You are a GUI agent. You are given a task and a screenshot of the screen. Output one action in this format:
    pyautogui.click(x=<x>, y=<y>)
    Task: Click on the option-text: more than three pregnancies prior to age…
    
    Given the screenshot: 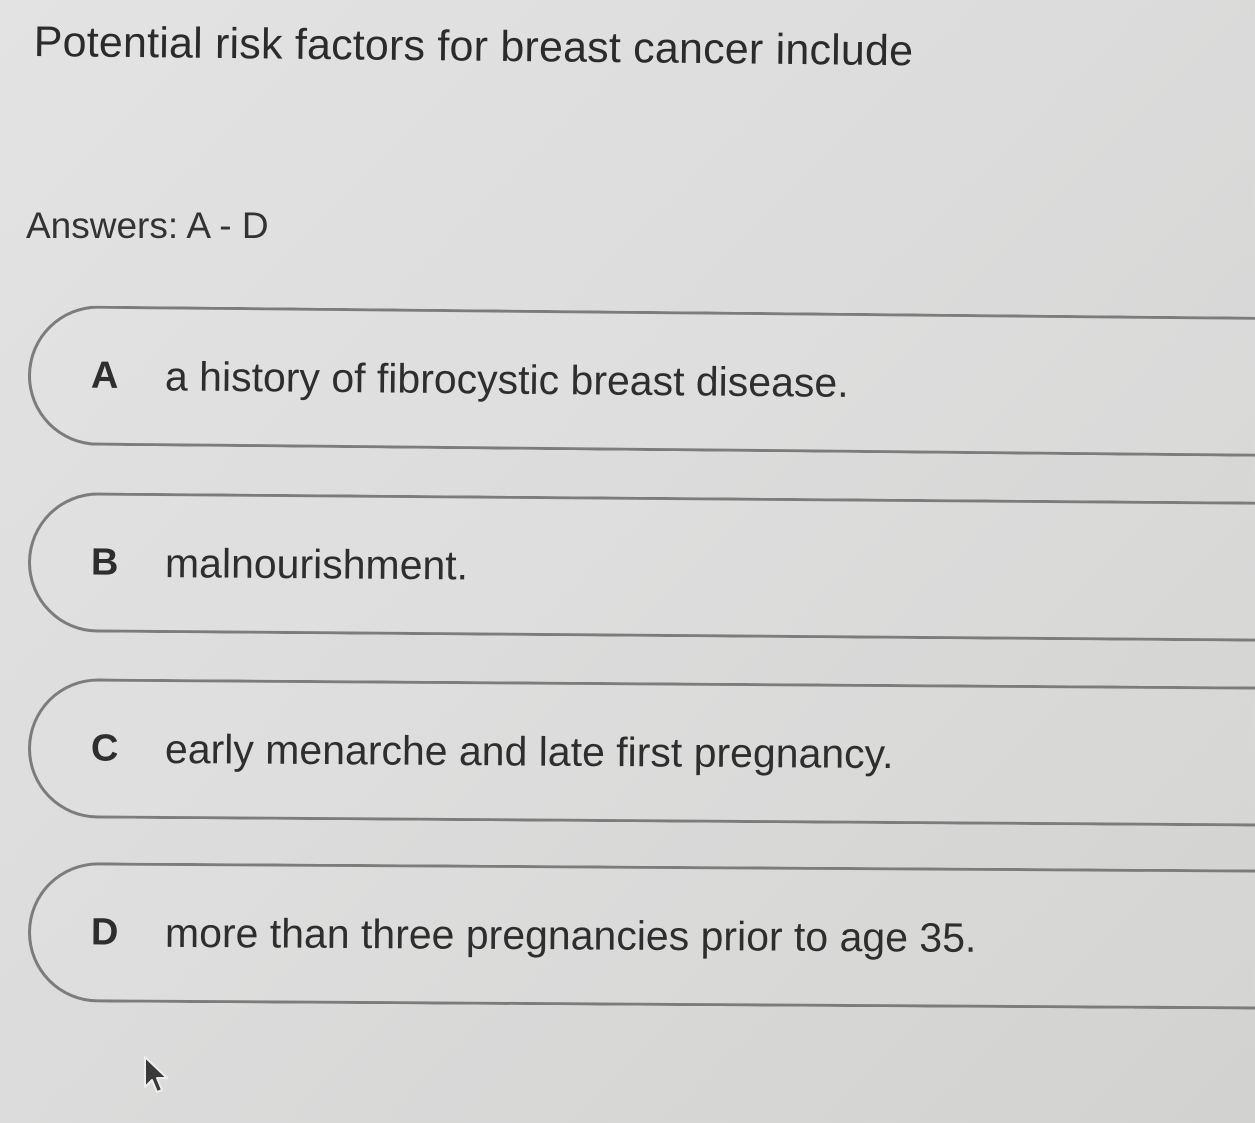 What is the action you would take?
    pyautogui.click(x=570, y=935)
    